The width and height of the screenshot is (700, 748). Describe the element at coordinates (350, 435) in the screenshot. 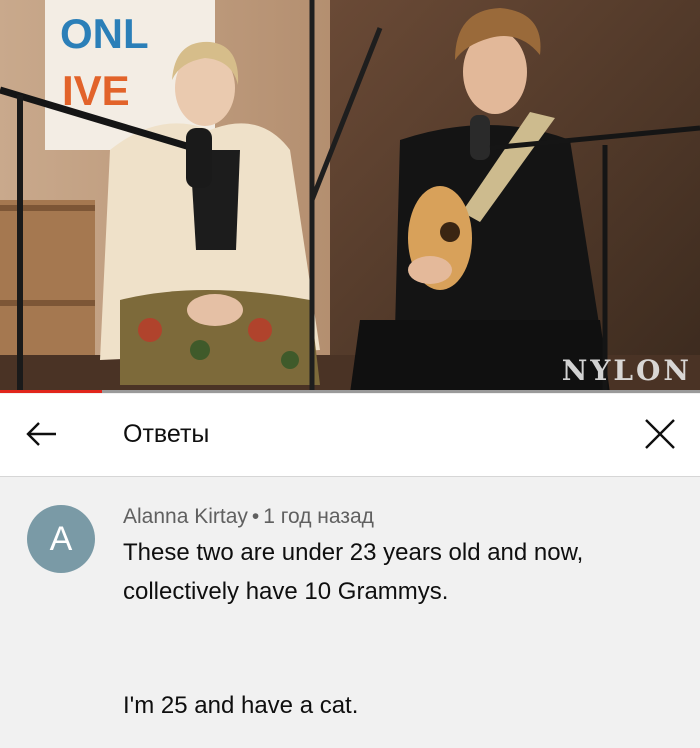

I see `replies-header: Ответы` at that location.